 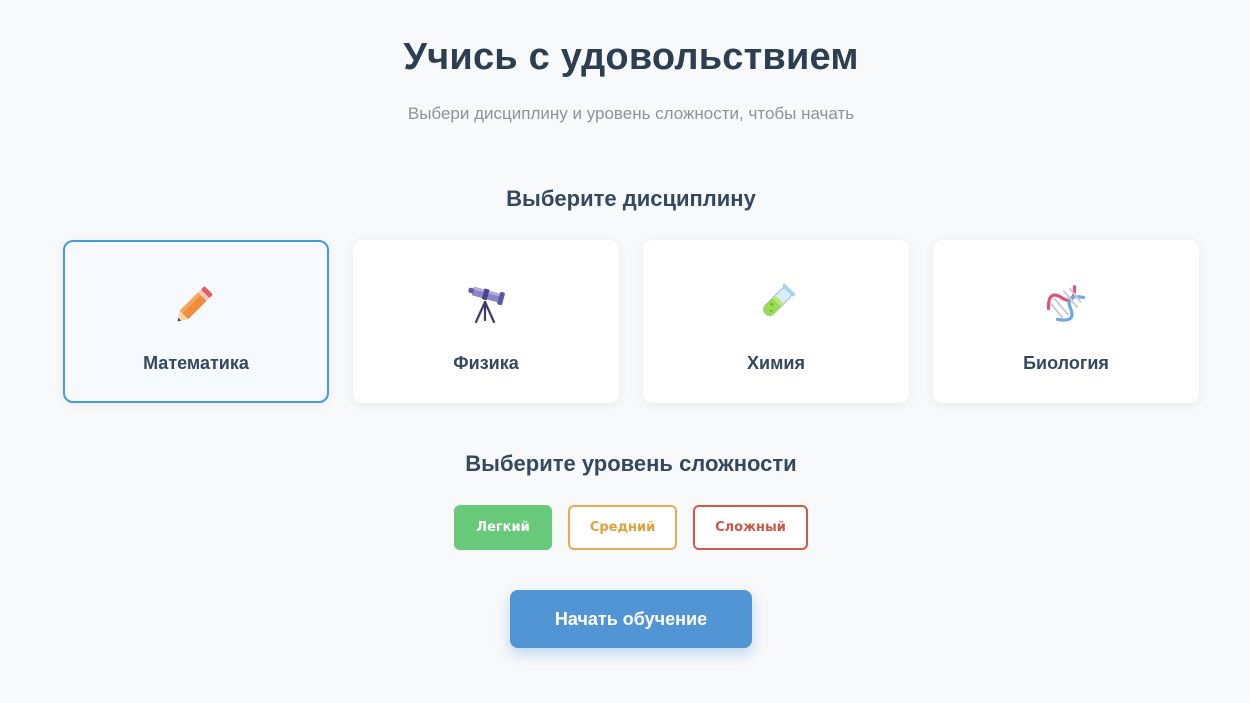 I want to click on discipline-card-biology: Биология, so click(x=1066, y=321).